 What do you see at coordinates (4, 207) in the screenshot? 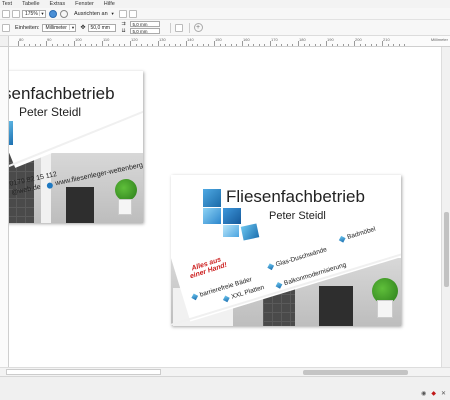
I see `vertical-ruler` at bounding box center [4, 207].